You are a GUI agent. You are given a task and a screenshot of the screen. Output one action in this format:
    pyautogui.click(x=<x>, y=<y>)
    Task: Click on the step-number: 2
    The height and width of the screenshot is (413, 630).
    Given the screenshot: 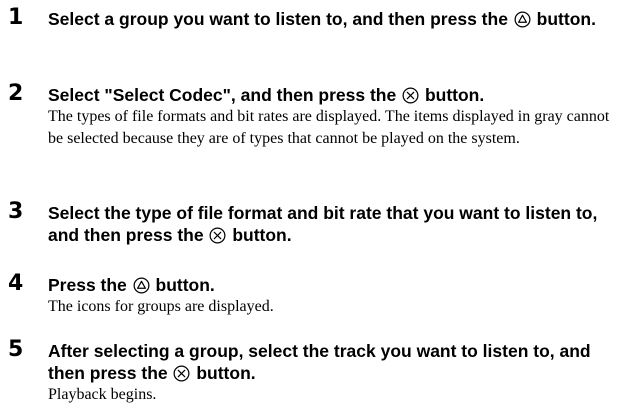 What is the action you would take?
    pyautogui.click(x=16, y=93)
    